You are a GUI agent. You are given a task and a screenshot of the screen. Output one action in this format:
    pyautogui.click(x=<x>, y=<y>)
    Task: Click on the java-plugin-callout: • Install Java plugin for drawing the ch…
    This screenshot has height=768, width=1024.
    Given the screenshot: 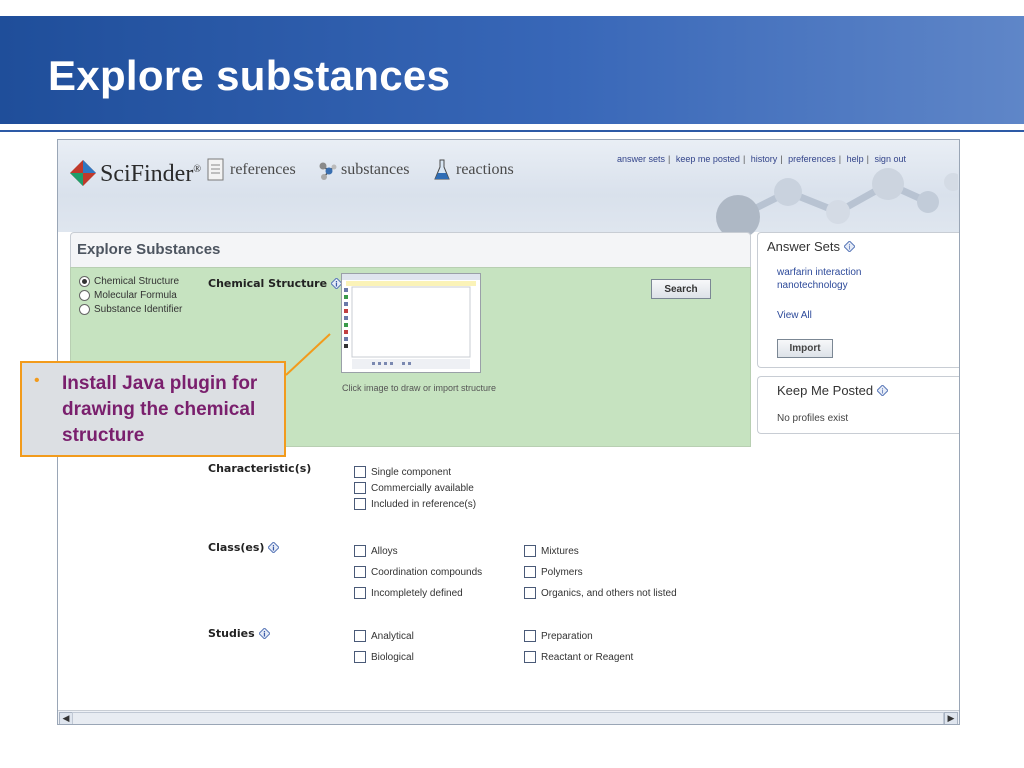 What is the action you would take?
    pyautogui.click(x=153, y=409)
    